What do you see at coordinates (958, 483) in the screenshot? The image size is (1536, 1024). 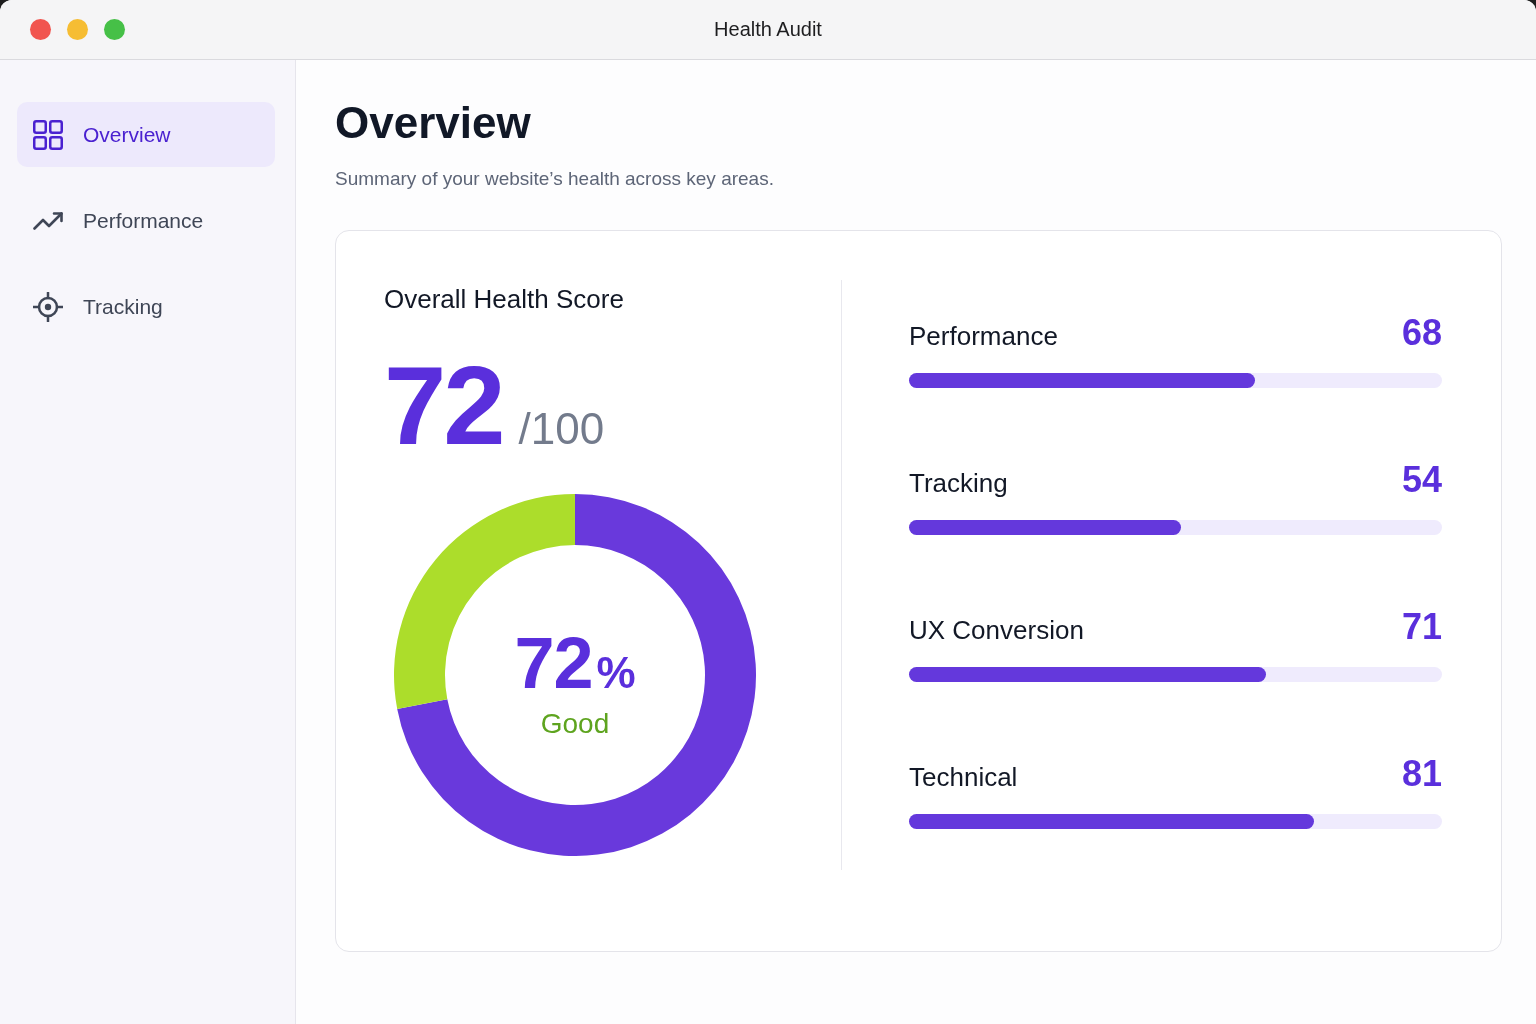 I see `metric-label: Tracking` at bounding box center [958, 483].